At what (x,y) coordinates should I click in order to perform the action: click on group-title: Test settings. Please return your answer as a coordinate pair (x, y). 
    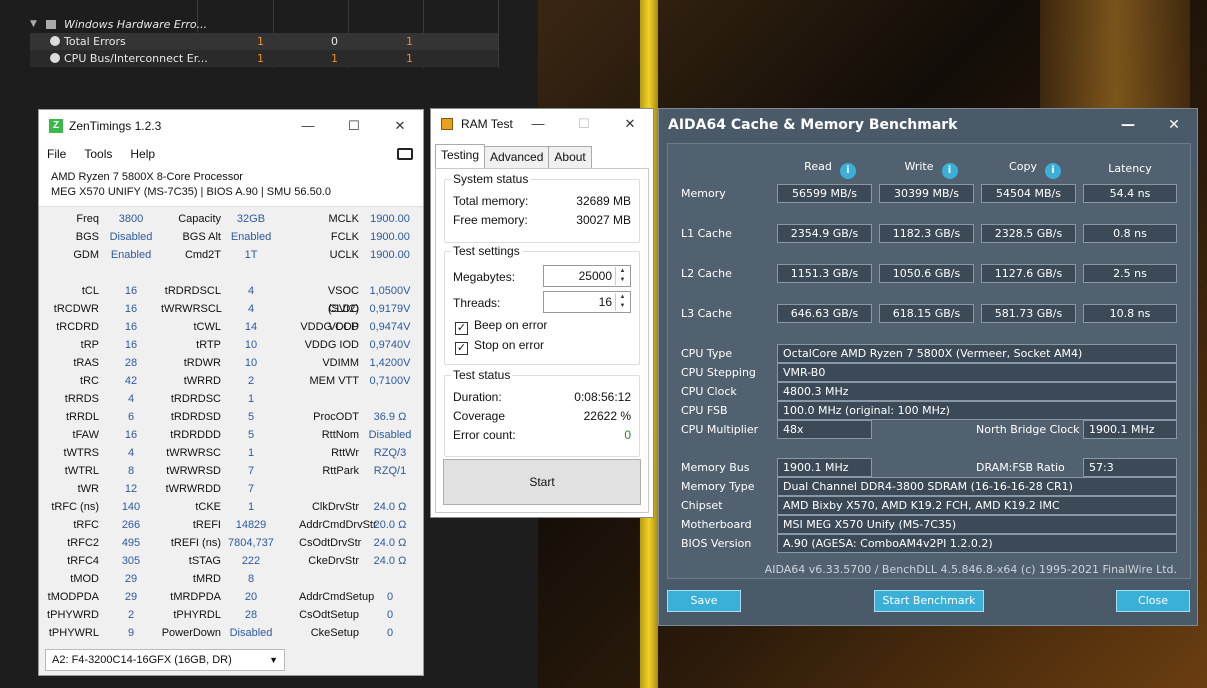
    Looking at the image, I should click on (486, 251).